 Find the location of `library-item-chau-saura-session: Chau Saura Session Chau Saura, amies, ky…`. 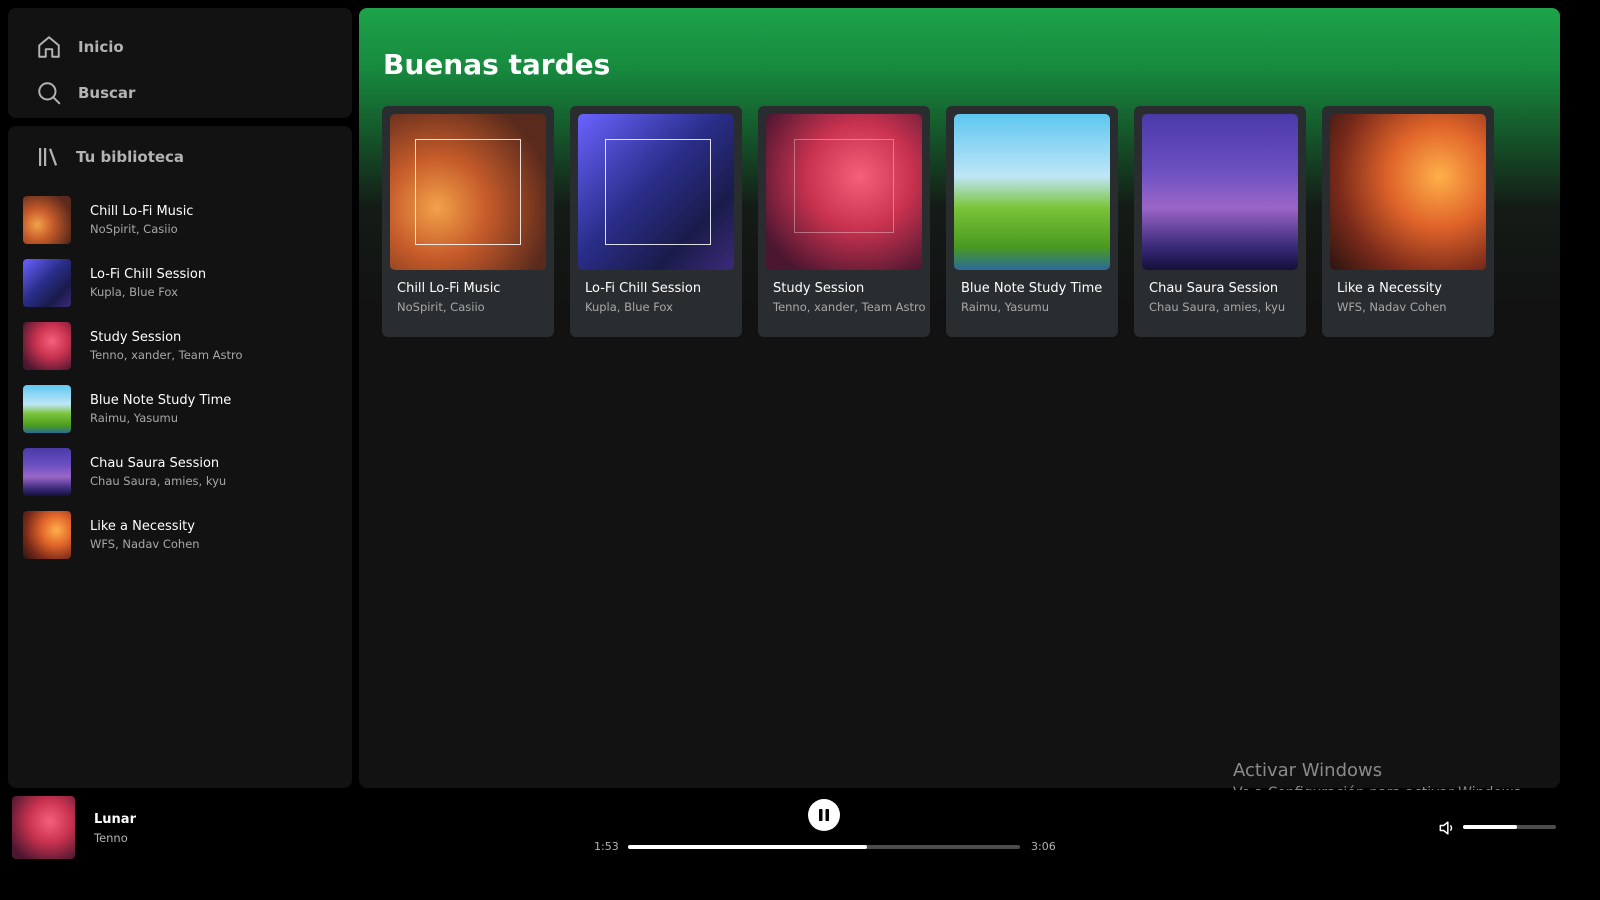

library-item-chau-saura-session: Chau Saura Session Chau Saura, amies, ky… is located at coordinates (180, 471).